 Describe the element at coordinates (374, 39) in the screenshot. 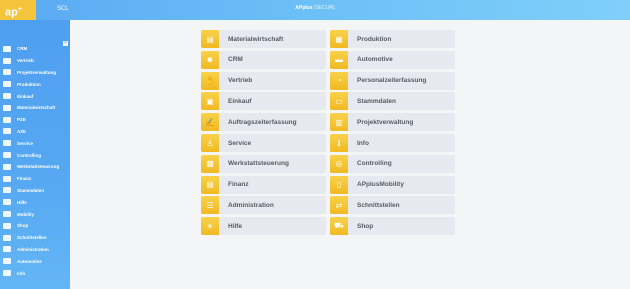

I see `tile-label: Produktion` at that location.